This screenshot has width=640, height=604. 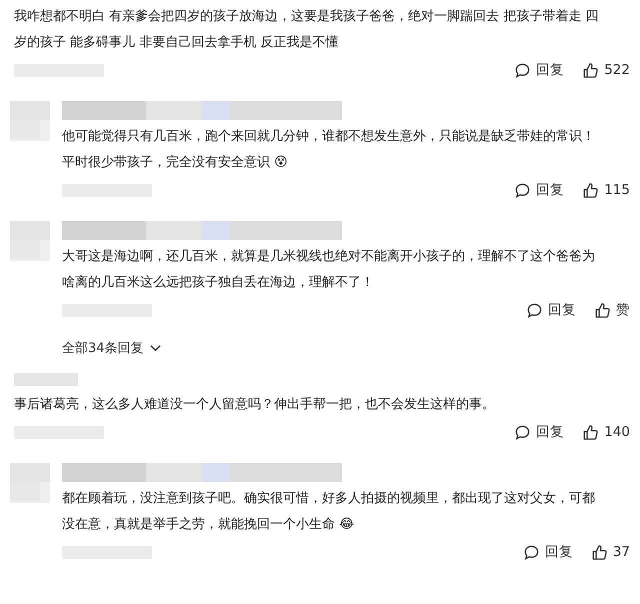 I want to click on like-button: 115, so click(x=606, y=190).